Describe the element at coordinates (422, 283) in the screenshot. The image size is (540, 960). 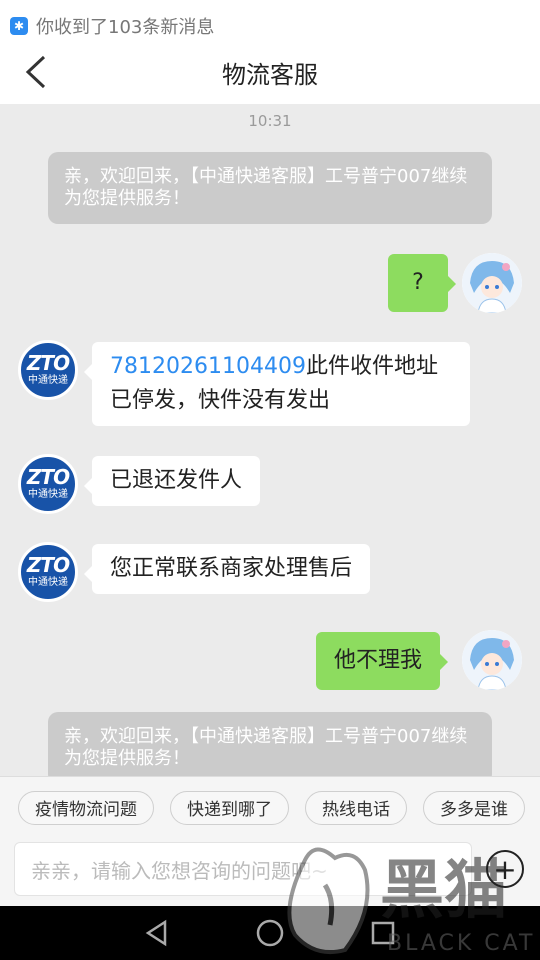
I see `user-message: ?` at that location.